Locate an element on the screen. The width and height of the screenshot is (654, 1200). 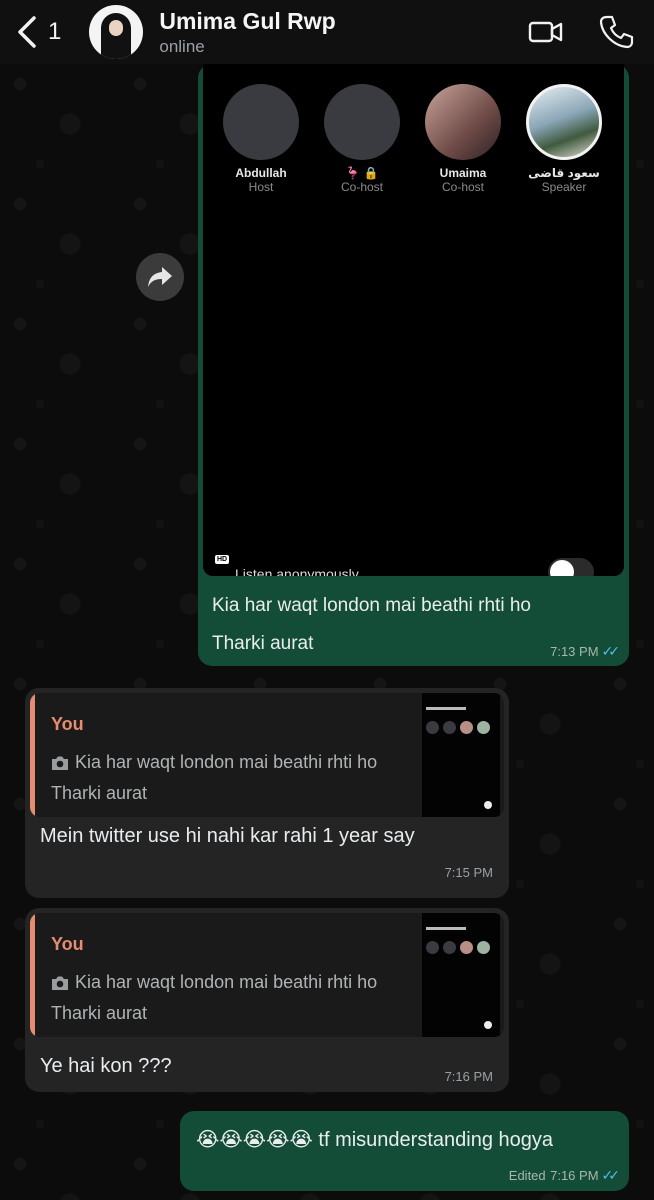
message-meta: Edited 7:16 PM ✓✓ is located at coordinates (564, 1176).